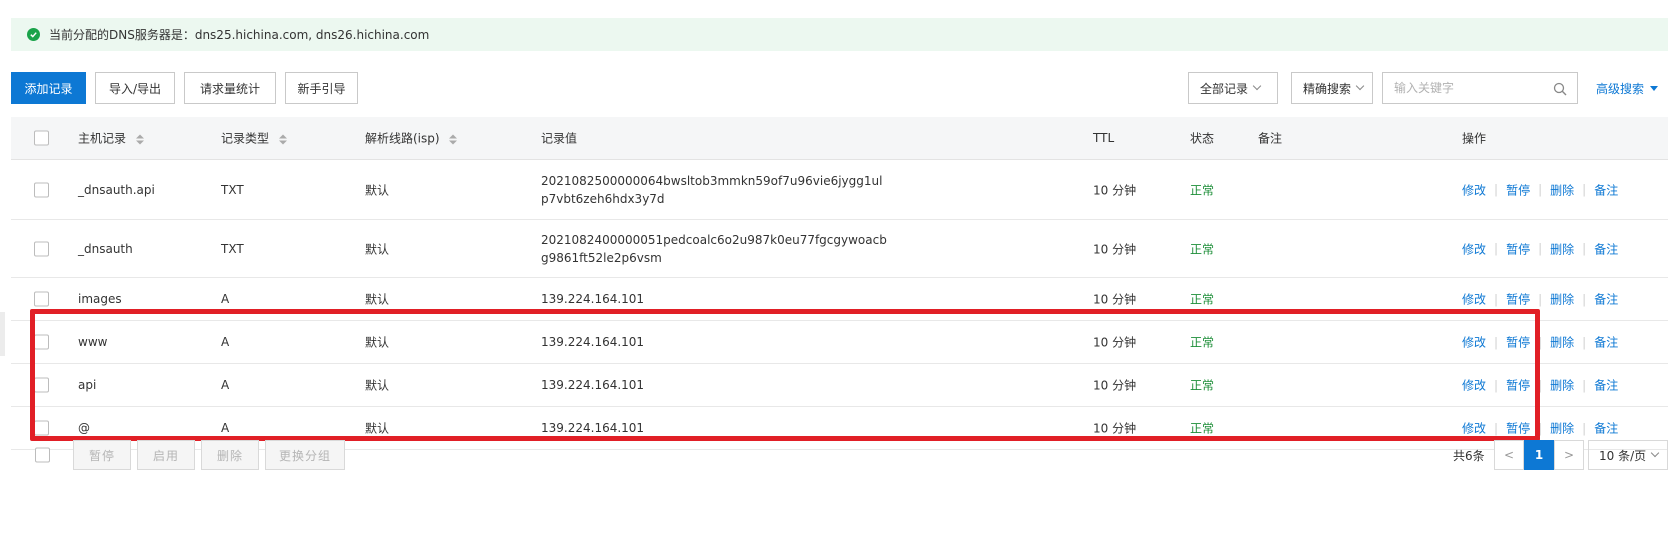 This screenshot has width=1668, height=548. I want to click on batch-delete-button: 删除, so click(230, 455).